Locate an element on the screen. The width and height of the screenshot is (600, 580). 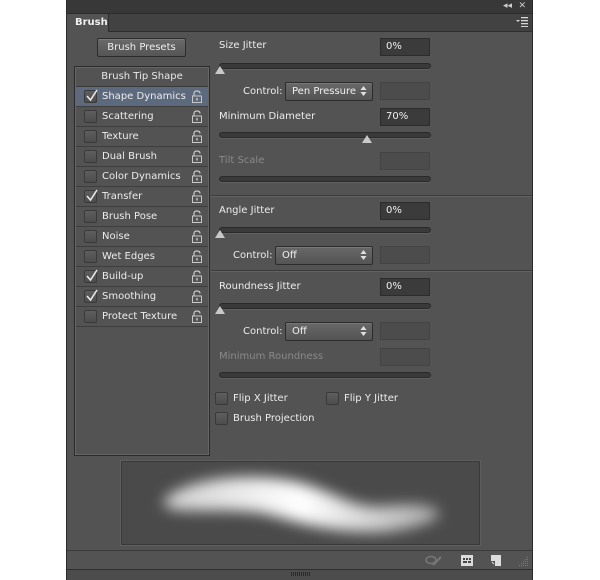
flip-y-jitter-label: Flip Y Jitter is located at coordinates (371, 398).